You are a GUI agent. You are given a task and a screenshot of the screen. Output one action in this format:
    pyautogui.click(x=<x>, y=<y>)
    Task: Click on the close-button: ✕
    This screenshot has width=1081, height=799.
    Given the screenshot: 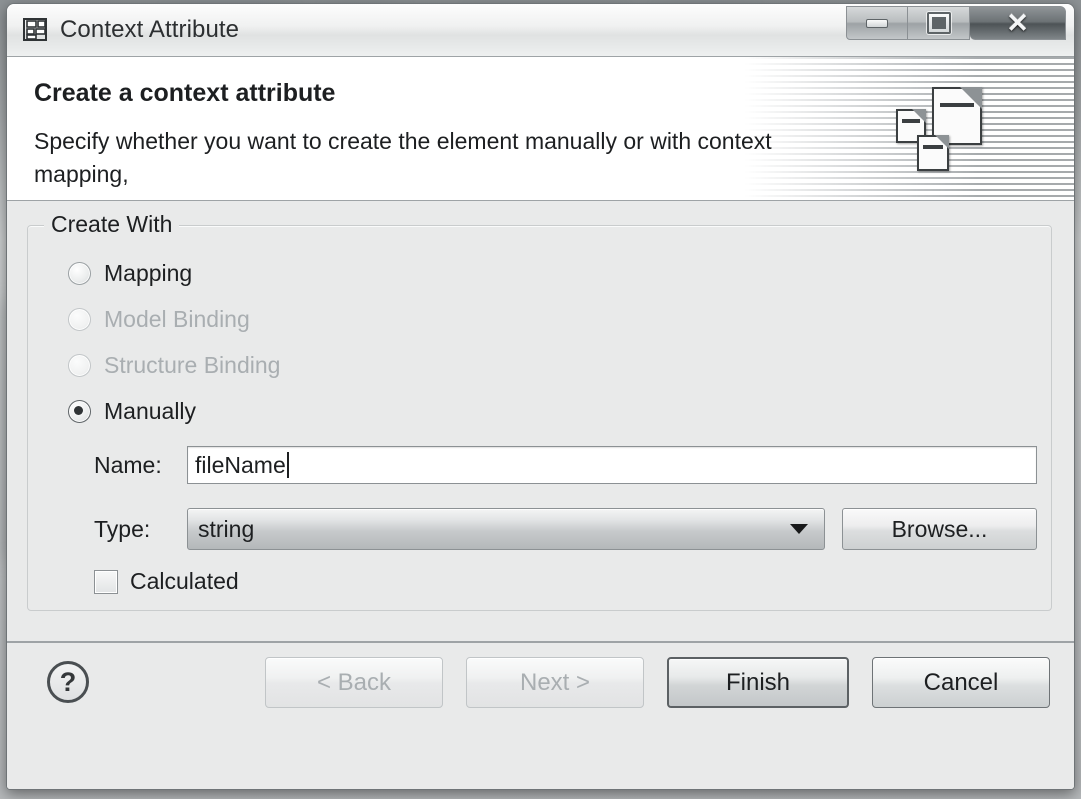 What is the action you would take?
    pyautogui.click(x=1018, y=23)
    